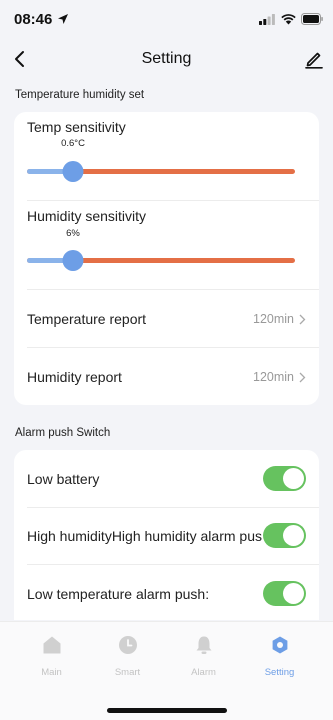 This screenshot has width=333, height=720. What do you see at coordinates (33, 19) in the screenshot?
I see `status-time: 08:46` at bounding box center [33, 19].